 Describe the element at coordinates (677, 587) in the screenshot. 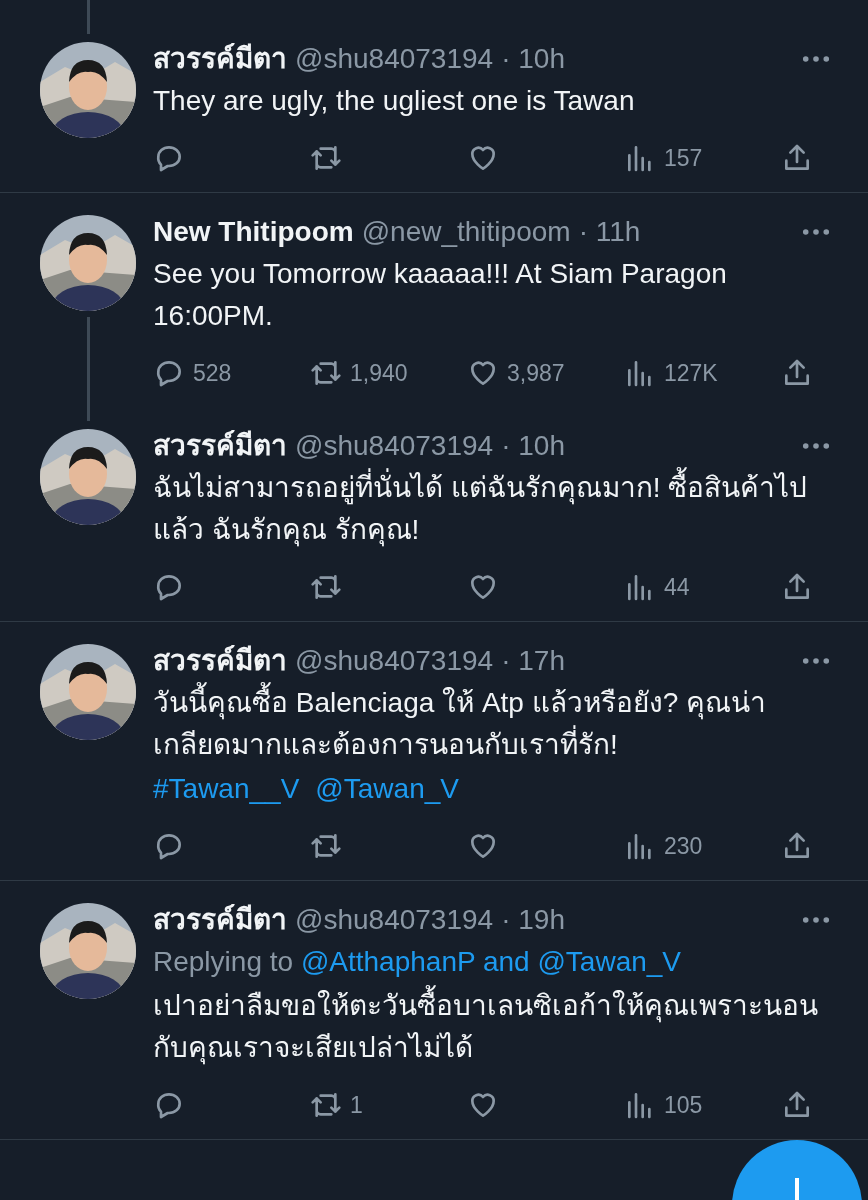

I see `action-count: 44` at that location.